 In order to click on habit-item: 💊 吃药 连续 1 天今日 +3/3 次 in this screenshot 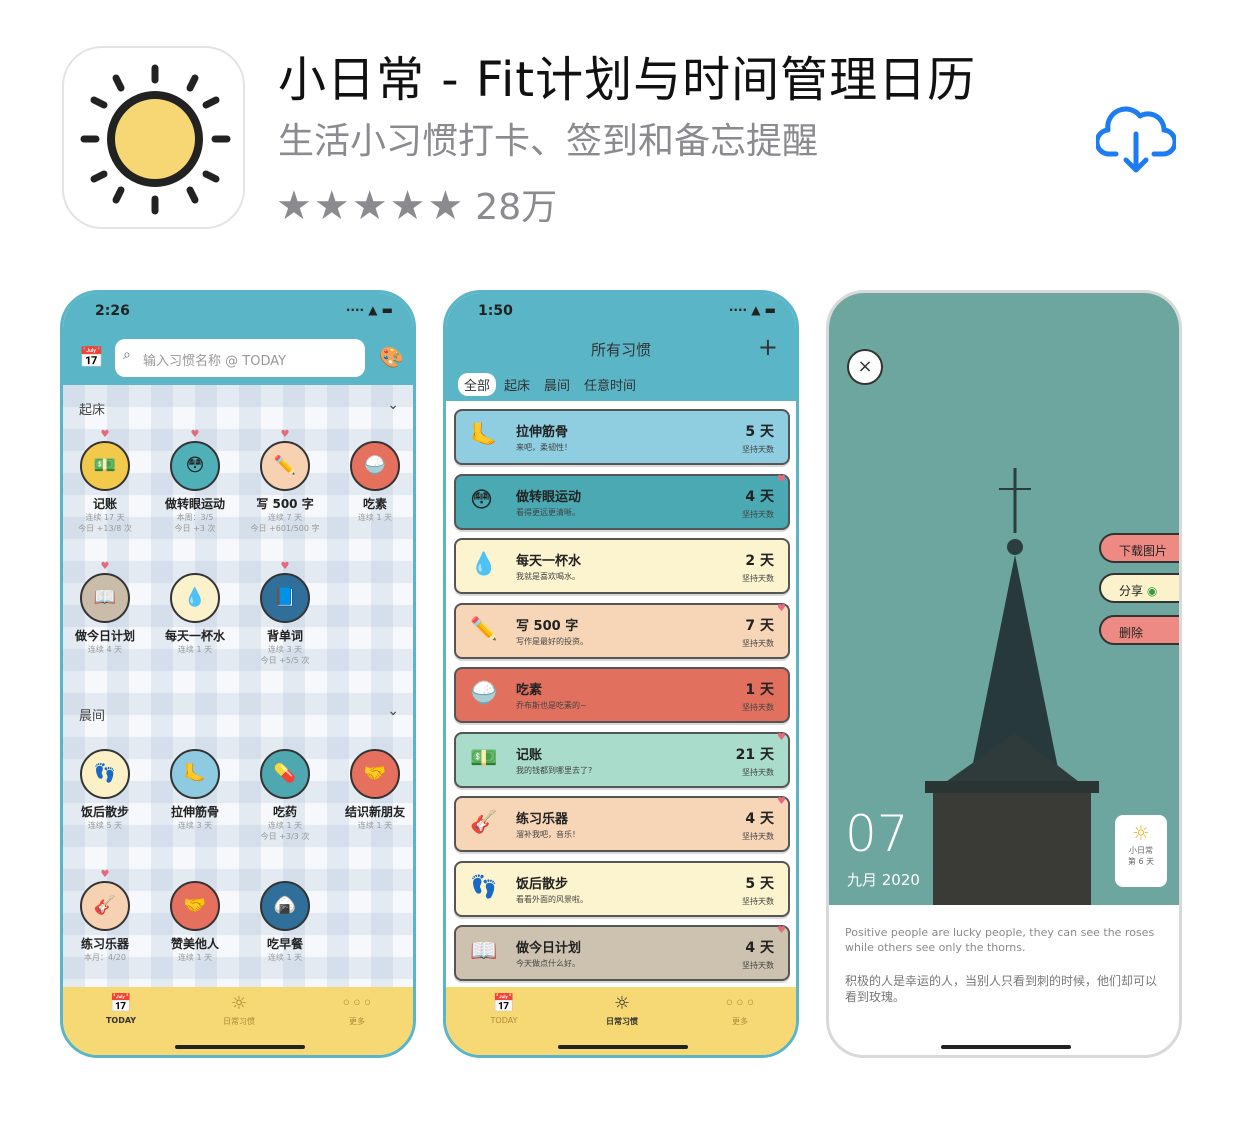, I will do `click(285, 789)`.